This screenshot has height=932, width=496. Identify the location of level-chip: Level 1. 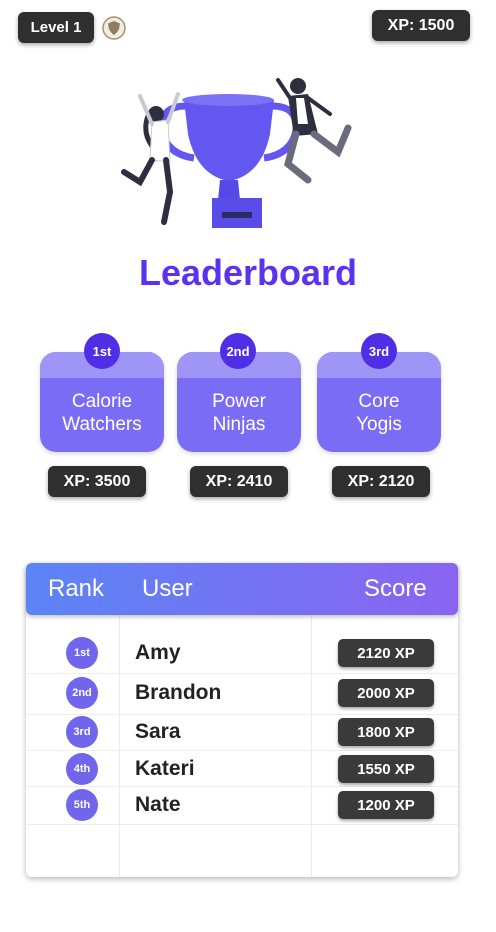
(56, 27).